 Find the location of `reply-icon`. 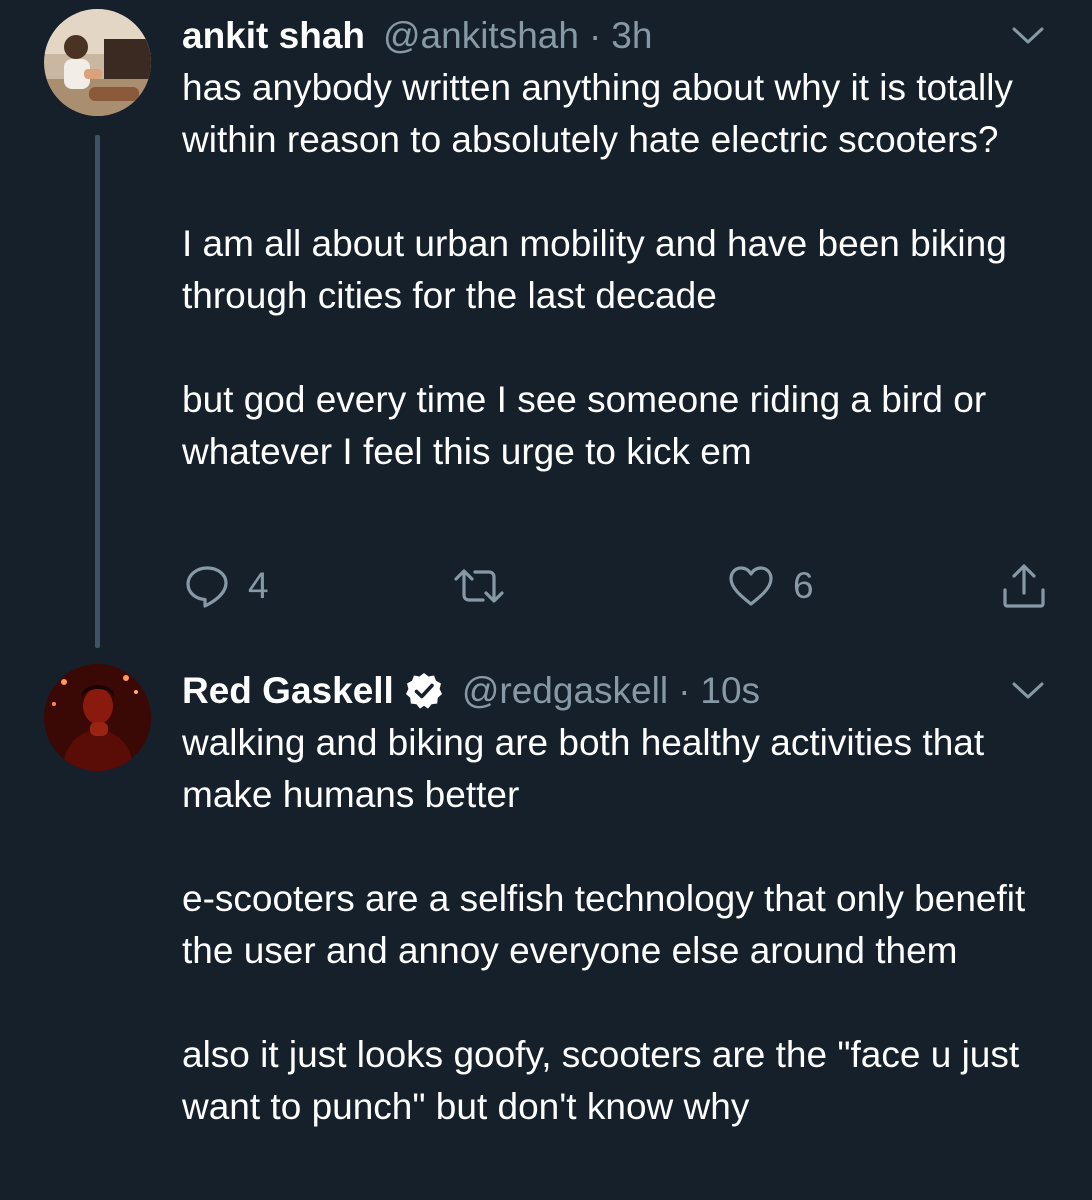

reply-icon is located at coordinates (207, 587).